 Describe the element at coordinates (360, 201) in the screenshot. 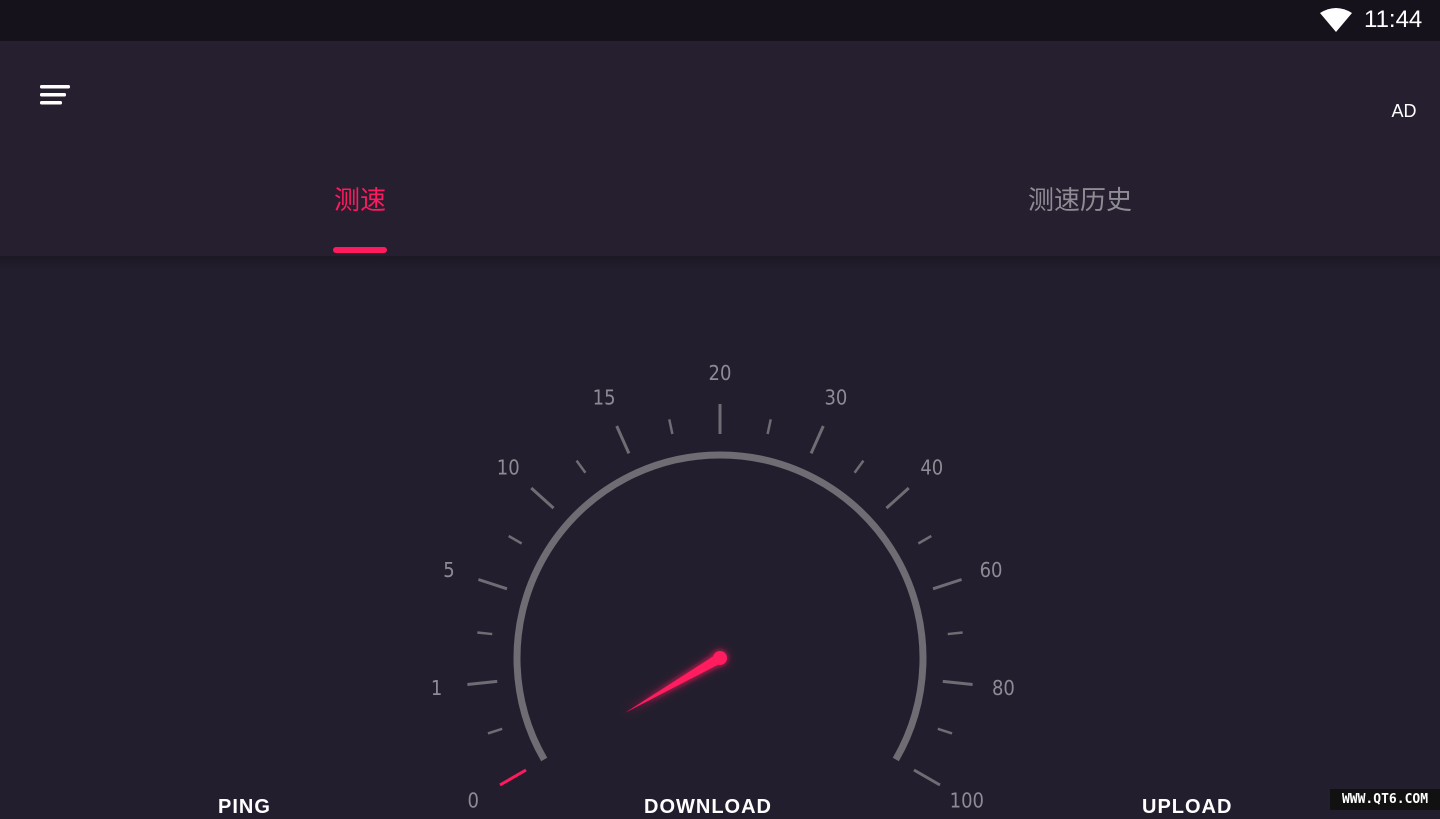

I see `tab-speedtest: 测速` at that location.